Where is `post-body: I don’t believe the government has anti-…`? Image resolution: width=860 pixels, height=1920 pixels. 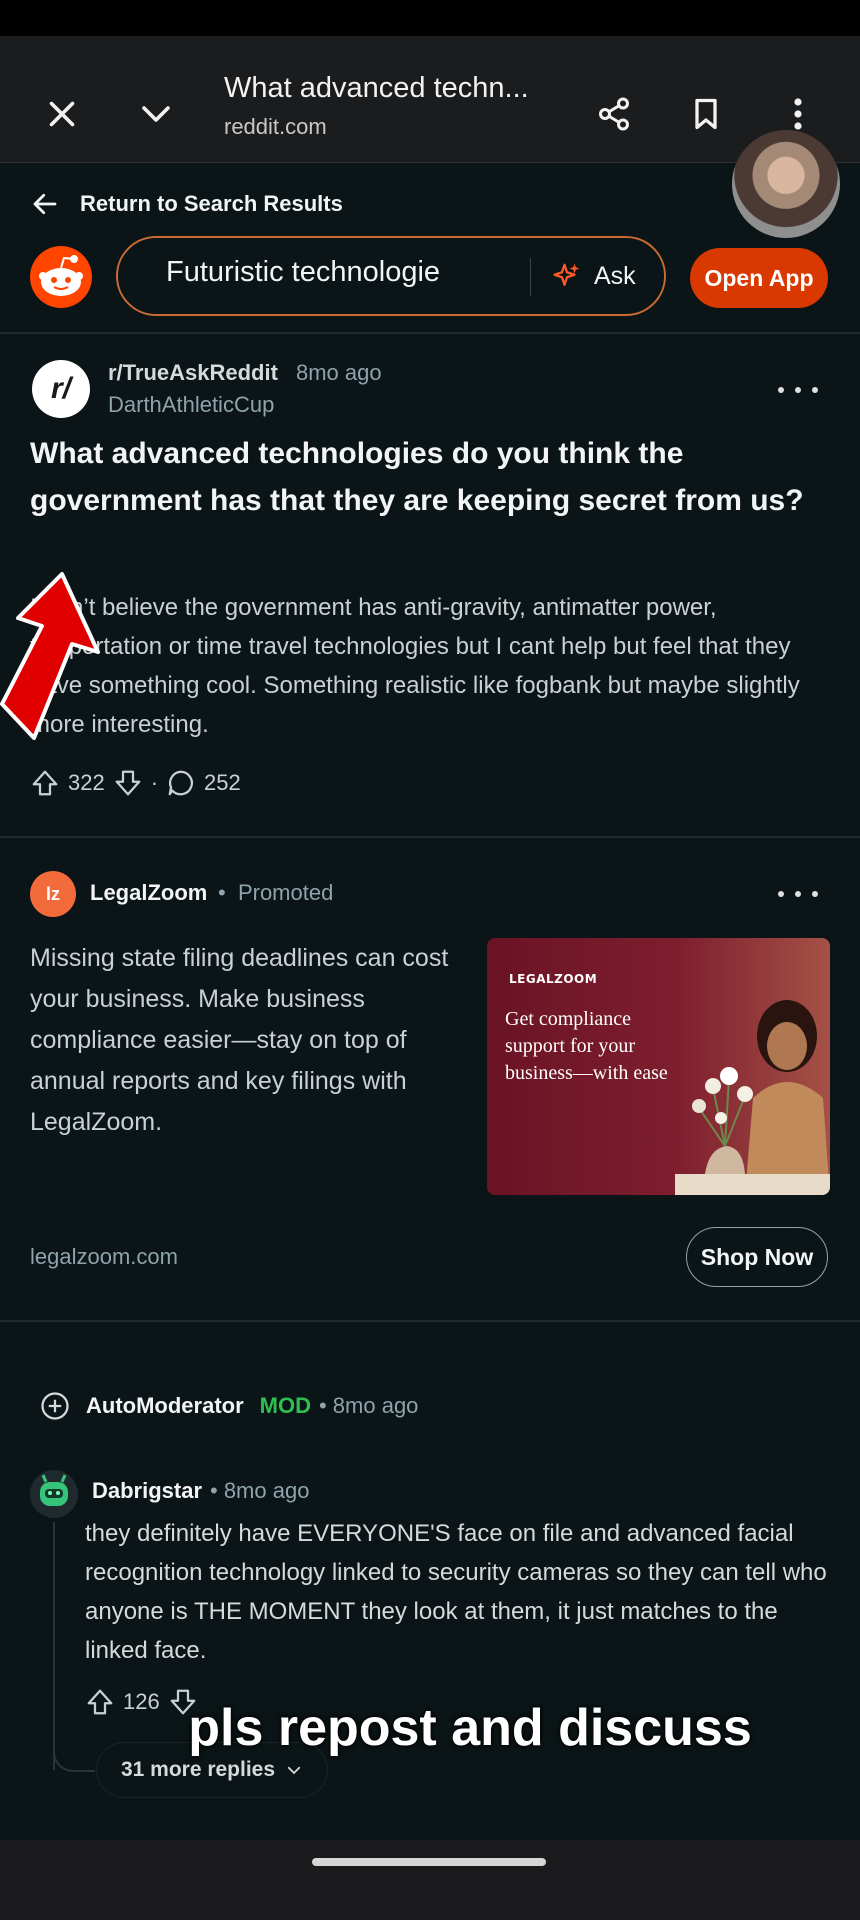
post-body: I don’t believe the government has anti-… is located at coordinates (415, 666).